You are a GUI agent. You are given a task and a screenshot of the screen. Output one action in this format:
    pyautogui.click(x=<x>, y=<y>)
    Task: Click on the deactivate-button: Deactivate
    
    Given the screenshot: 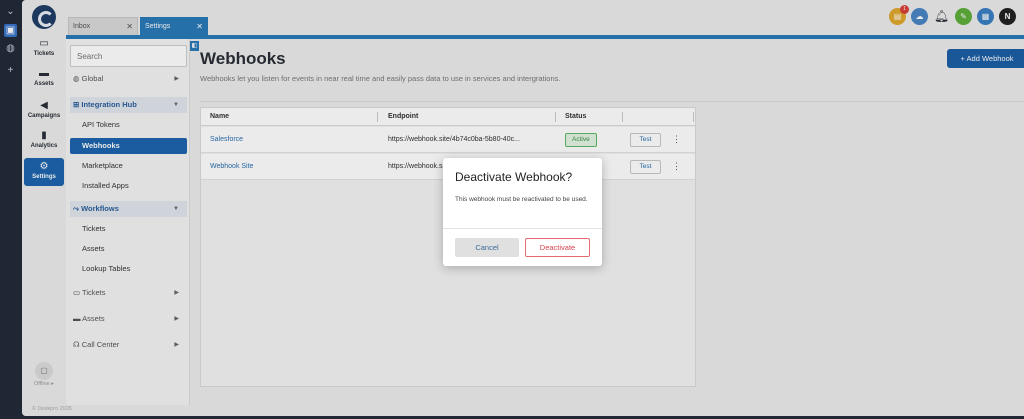 What is the action you would take?
    pyautogui.click(x=557, y=247)
    